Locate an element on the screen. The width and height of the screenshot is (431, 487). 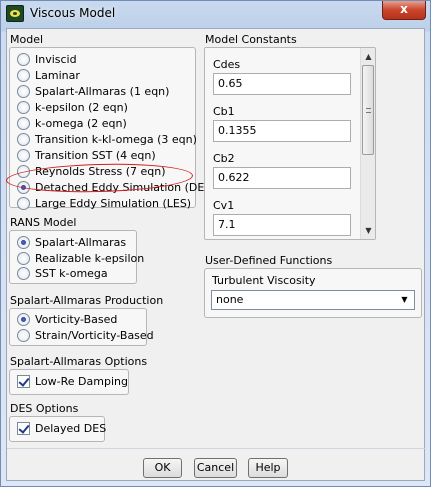
rans-option-spalart-allmaras: Spalart-Allmaras is located at coordinates (71, 243).